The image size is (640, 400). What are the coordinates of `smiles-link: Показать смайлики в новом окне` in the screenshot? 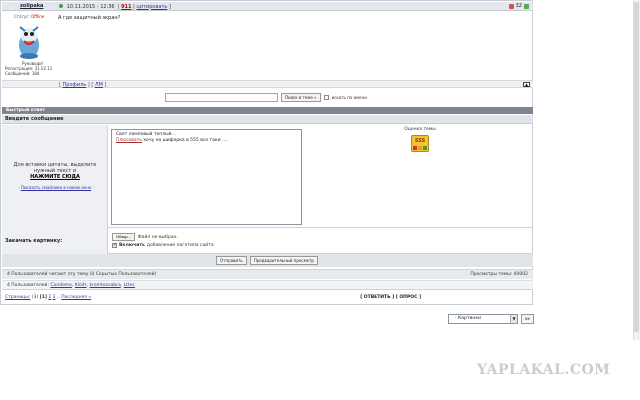 It's located at (56, 187).